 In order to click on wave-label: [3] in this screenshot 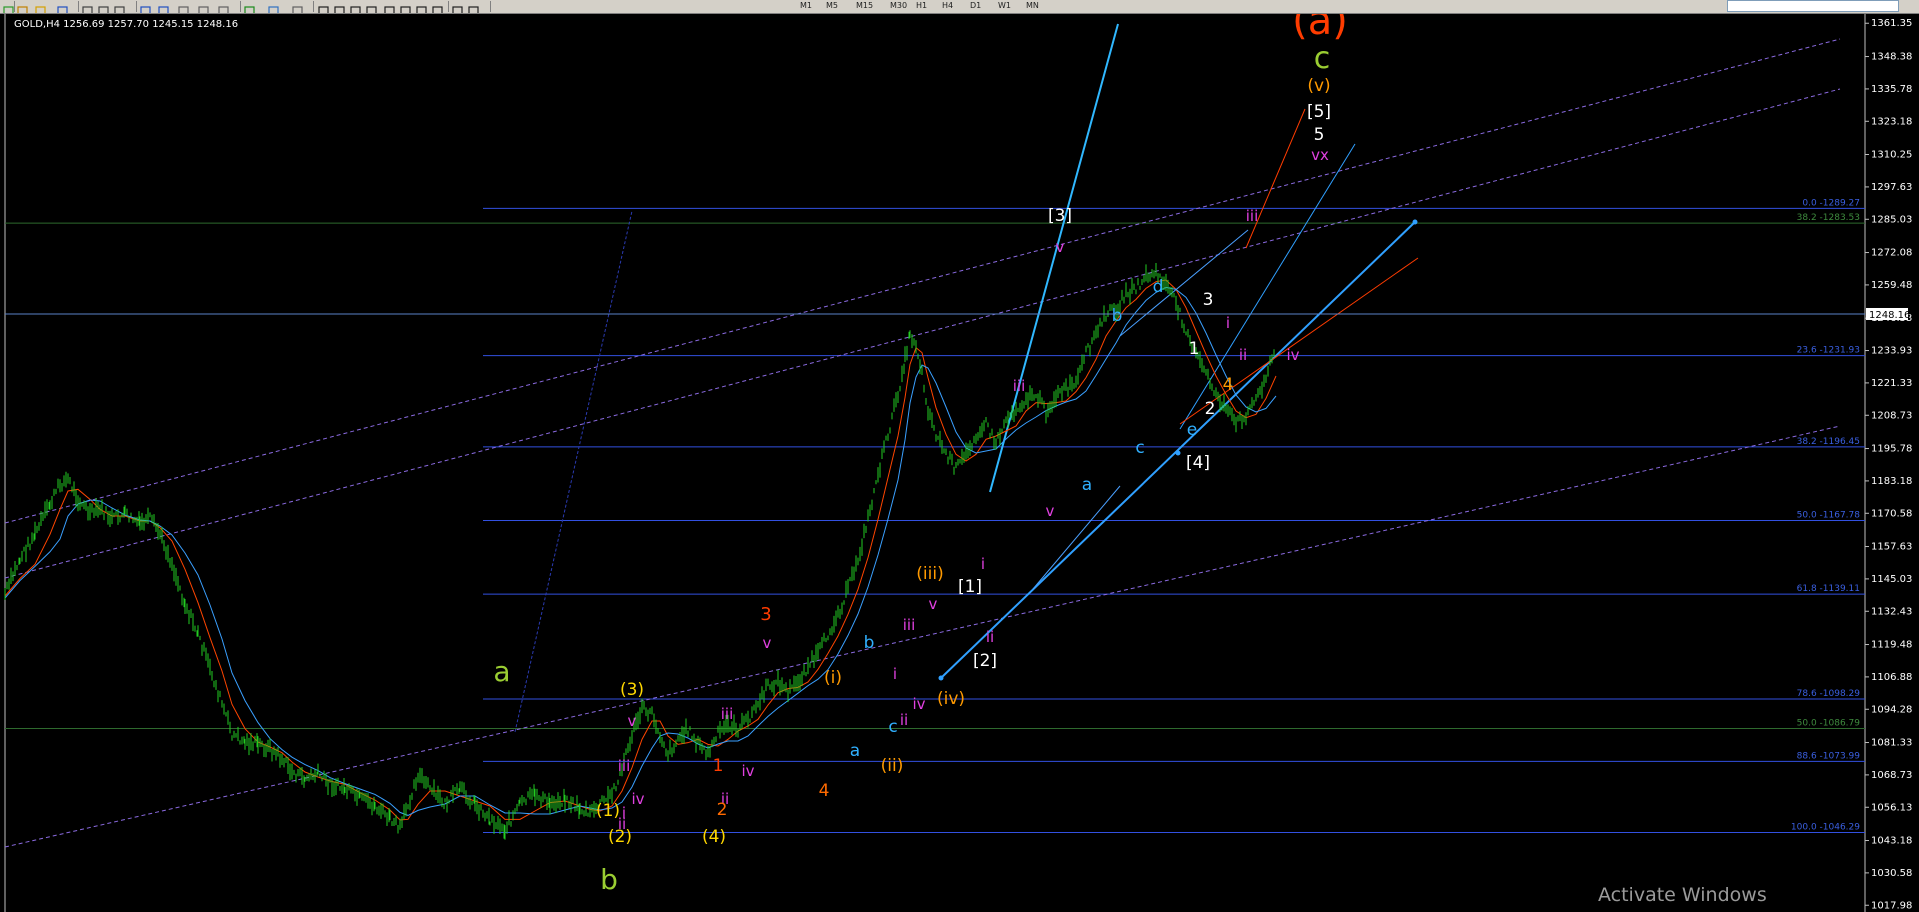, I will do `click(1060, 216)`.